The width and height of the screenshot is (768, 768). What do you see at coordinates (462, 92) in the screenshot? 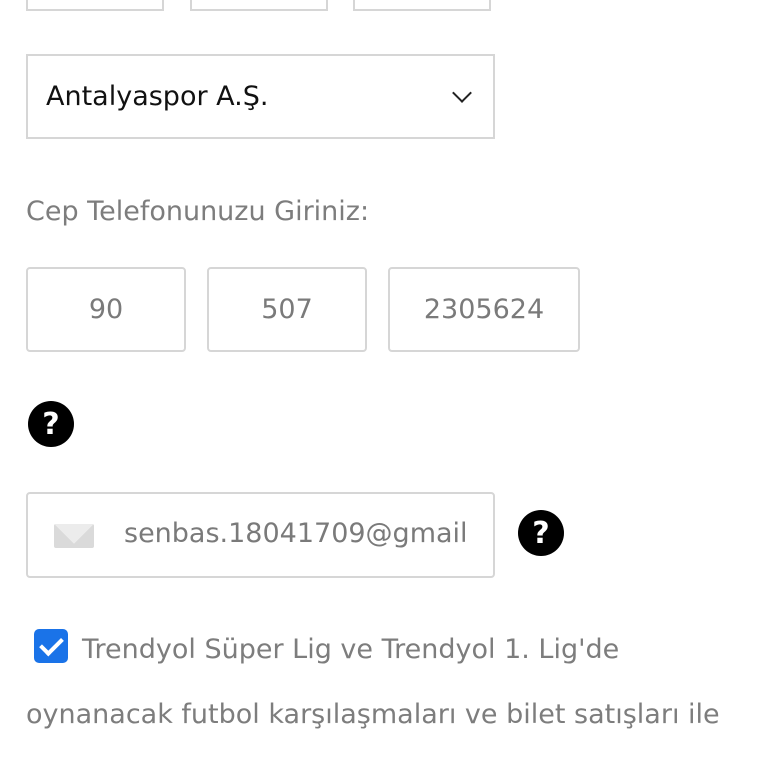
I see `chevron-down-icon` at bounding box center [462, 92].